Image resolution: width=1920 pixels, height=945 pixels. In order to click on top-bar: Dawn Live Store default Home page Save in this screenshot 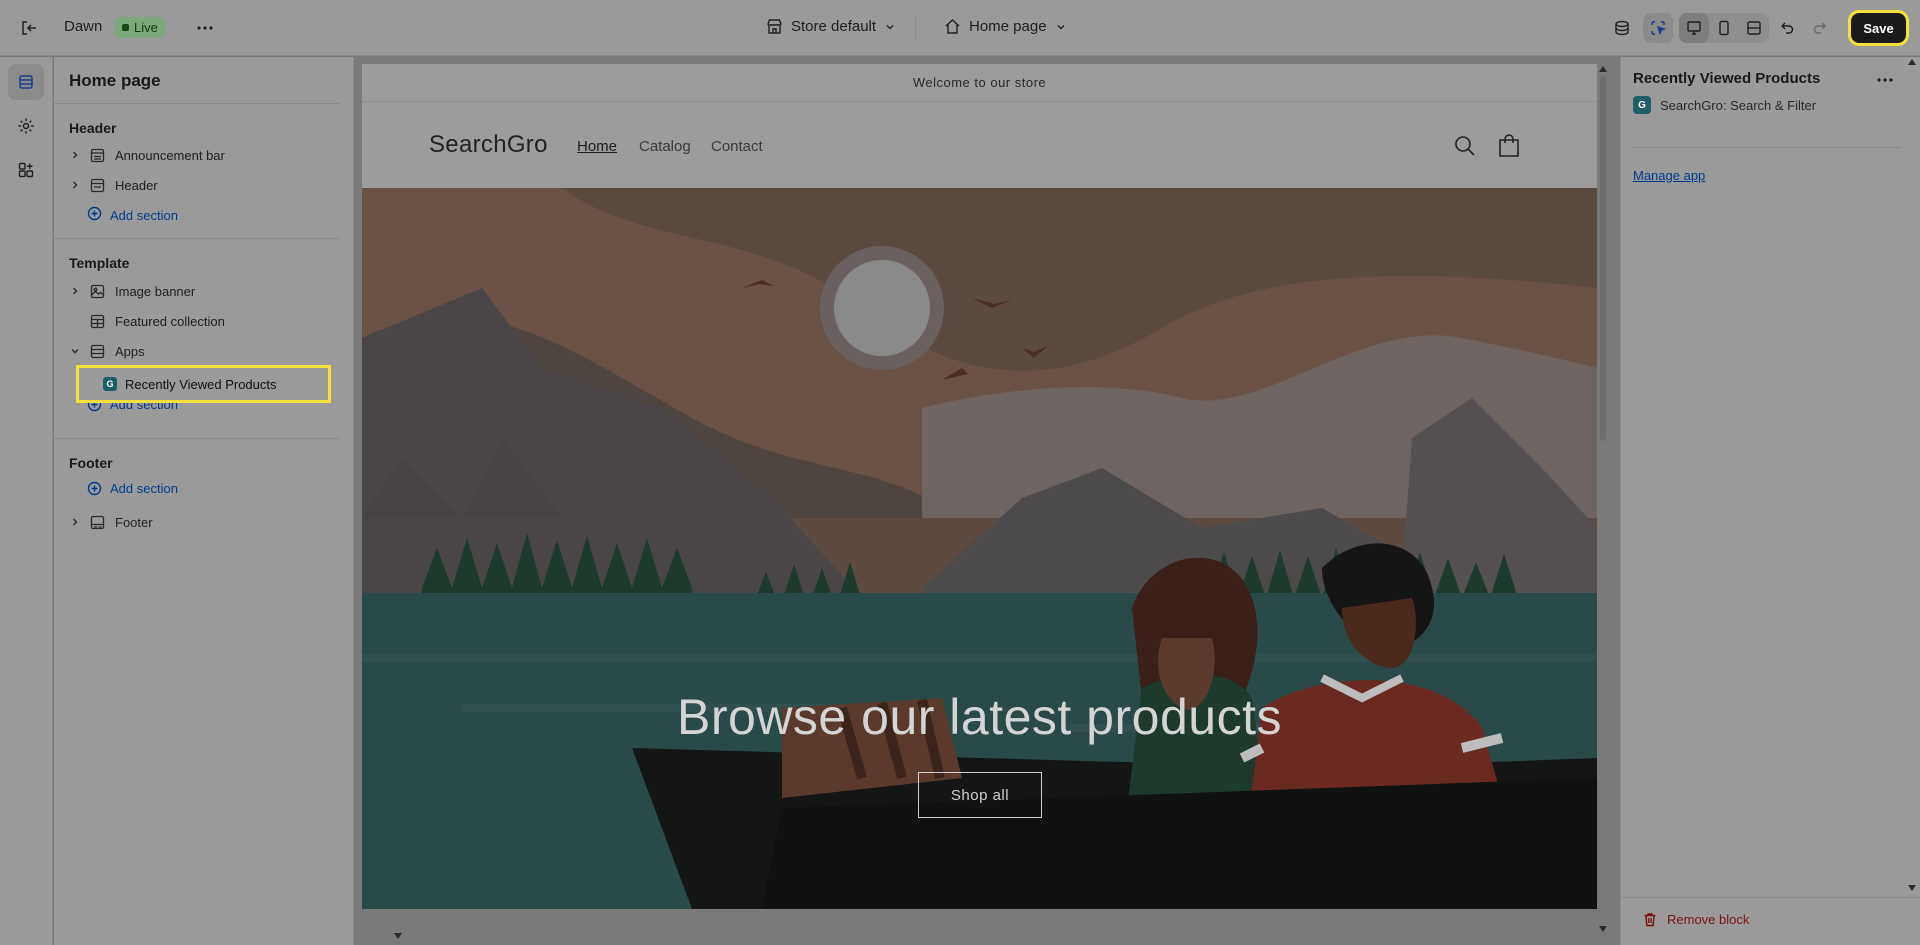, I will do `click(960, 28)`.